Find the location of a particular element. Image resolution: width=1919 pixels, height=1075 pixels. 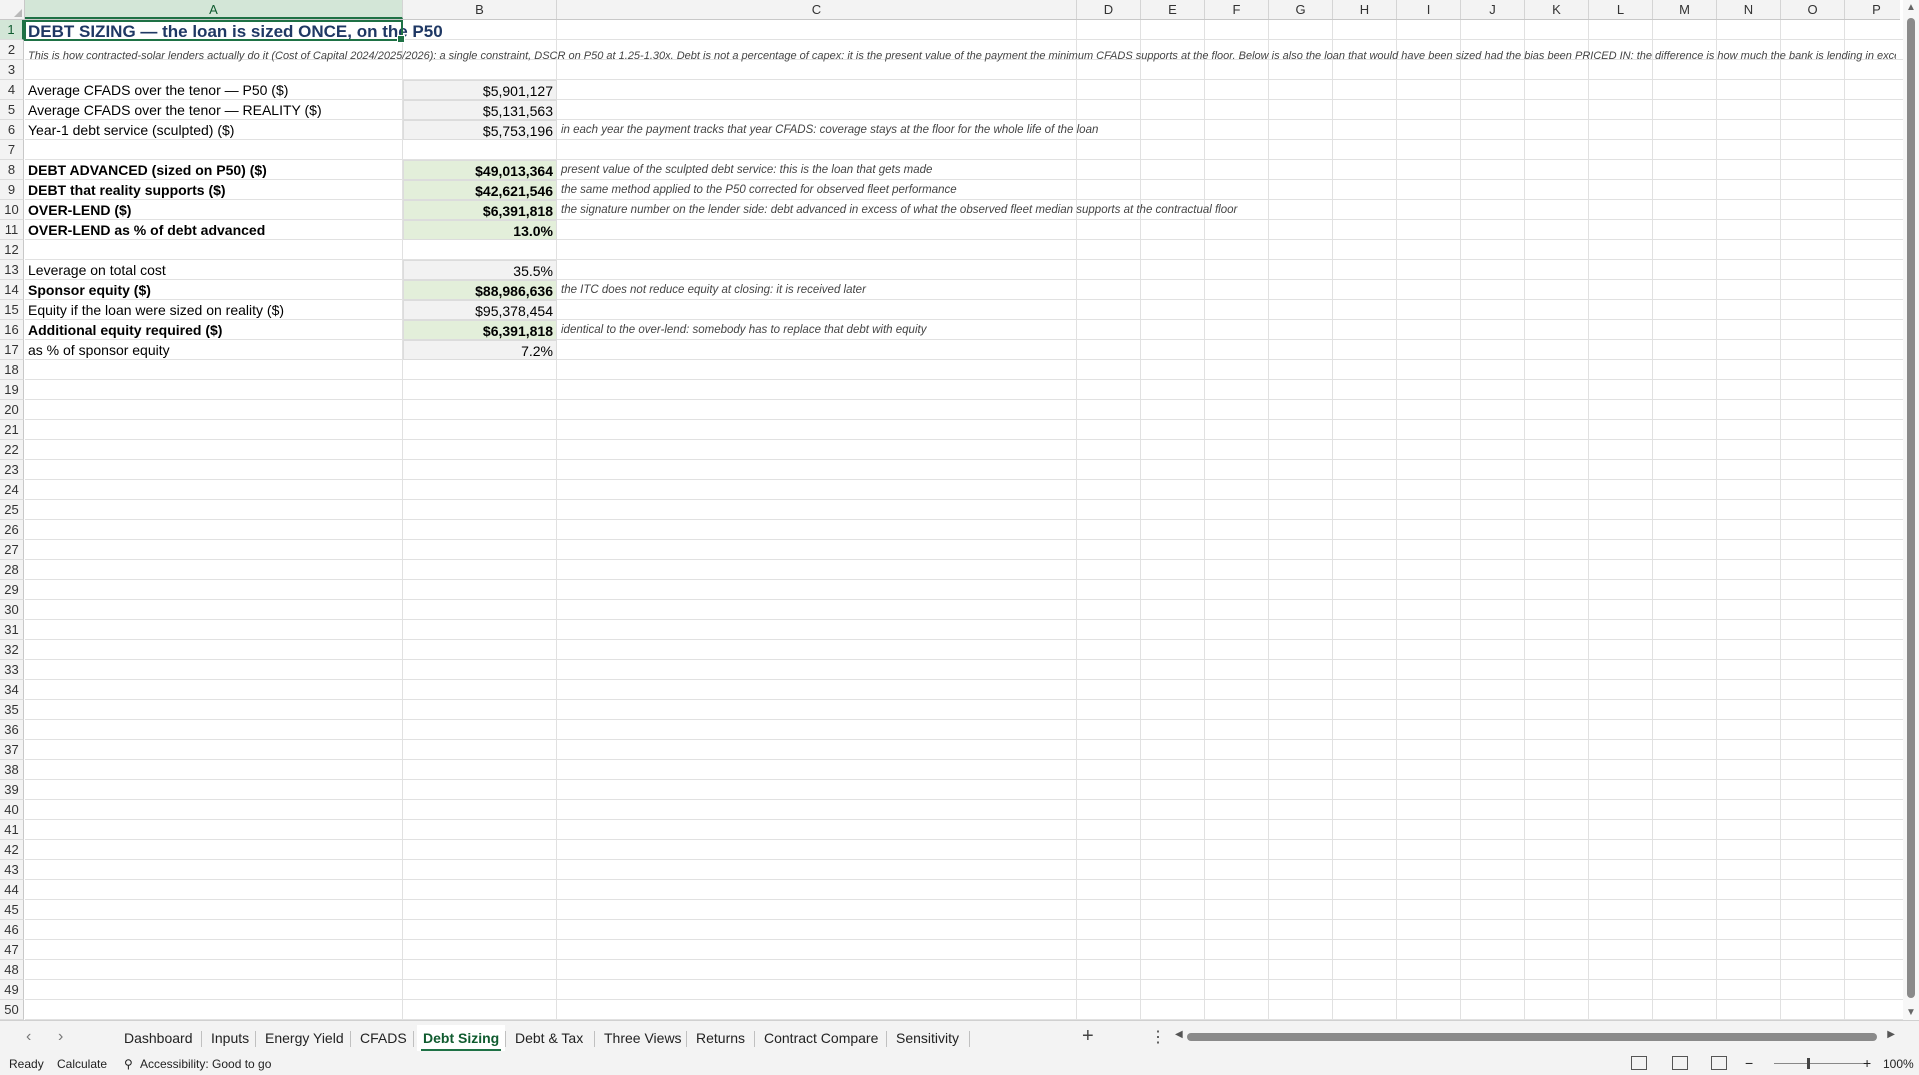

sheet-tab-debt-tax: Debt & Tax is located at coordinates (549, 1038).